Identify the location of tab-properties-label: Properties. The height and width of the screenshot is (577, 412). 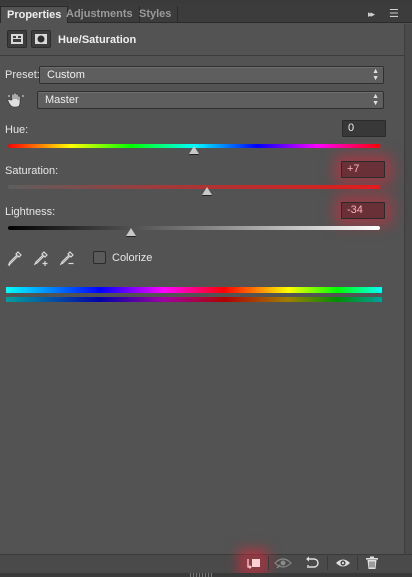
(34, 15).